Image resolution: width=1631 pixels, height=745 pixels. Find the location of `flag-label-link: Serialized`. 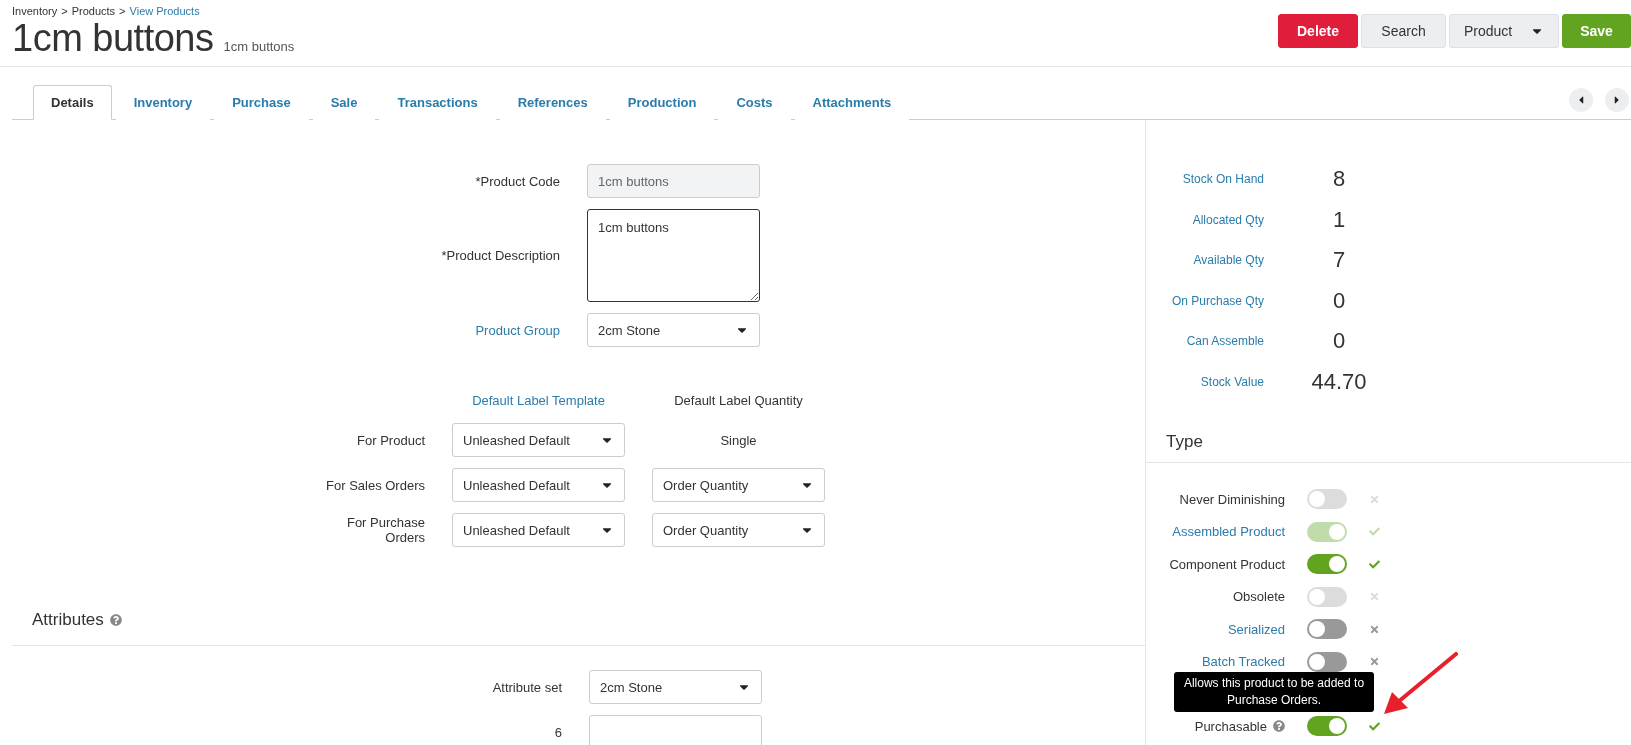

flag-label-link: Serialized is located at coordinates (1256, 629).